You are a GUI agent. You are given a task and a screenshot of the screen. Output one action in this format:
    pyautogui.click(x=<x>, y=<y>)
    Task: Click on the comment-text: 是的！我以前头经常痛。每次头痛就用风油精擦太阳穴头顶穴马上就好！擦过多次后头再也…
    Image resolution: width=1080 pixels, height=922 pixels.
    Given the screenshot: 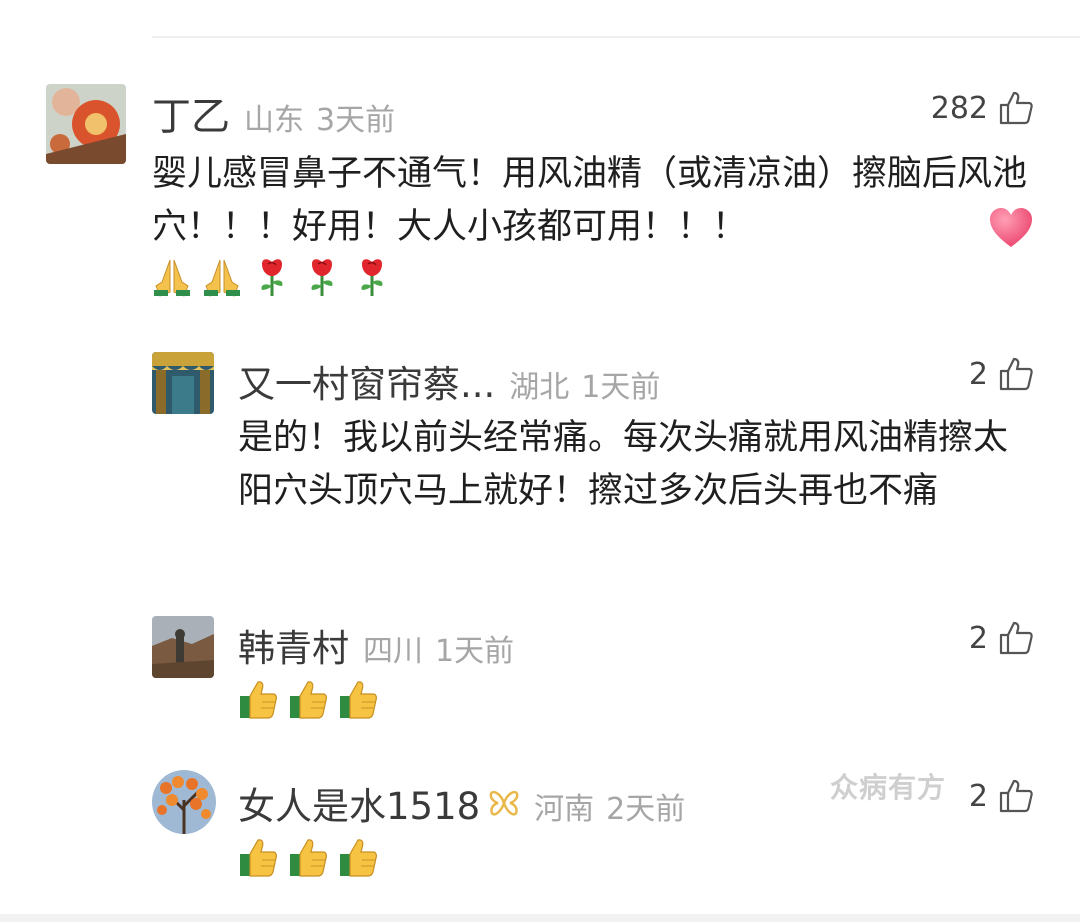 What is the action you would take?
    pyautogui.click(x=623, y=464)
    